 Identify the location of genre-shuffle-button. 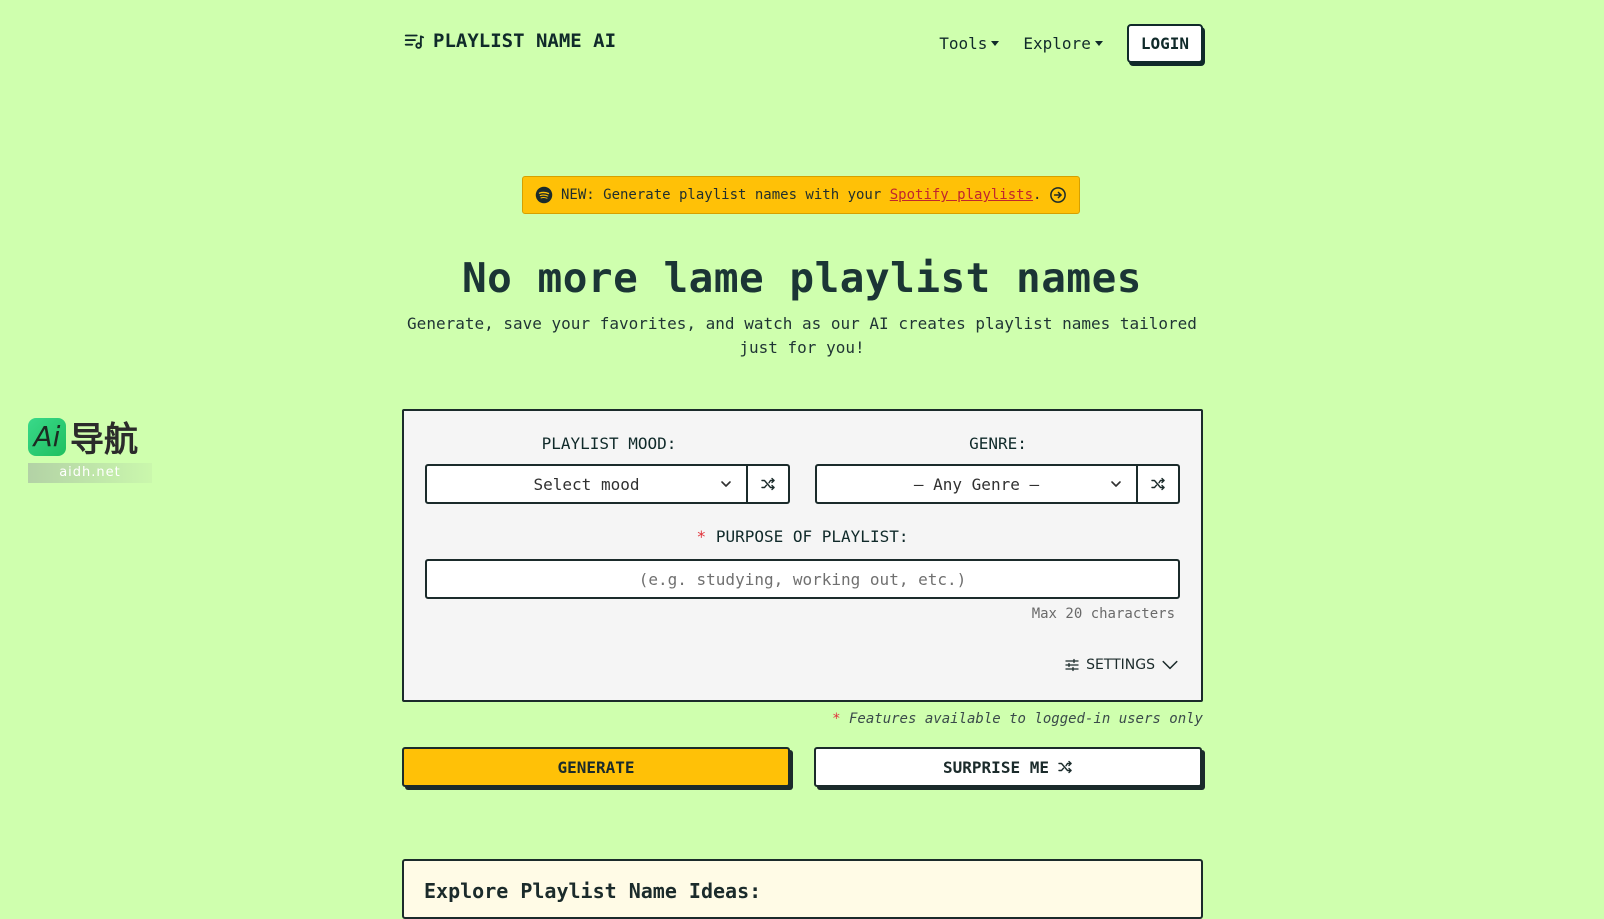
(1159, 484).